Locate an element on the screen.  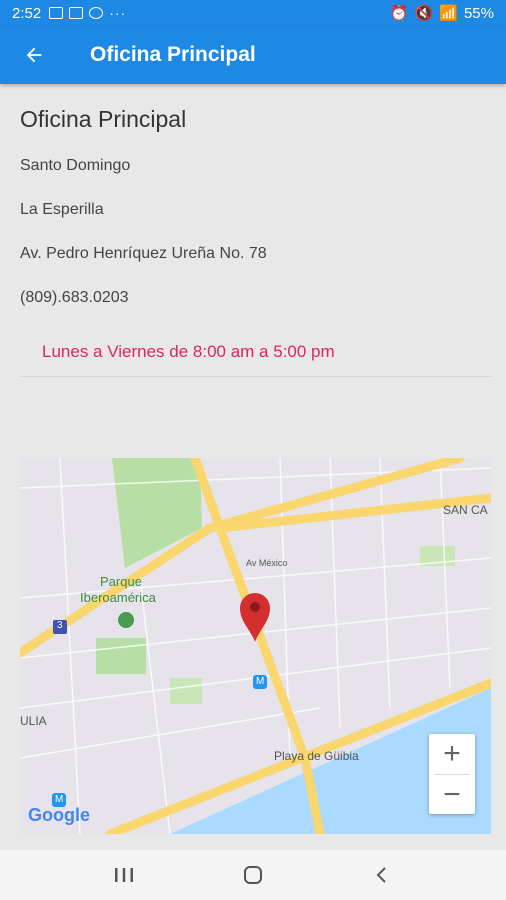
chevron-left-icon is located at coordinates (381, 875).